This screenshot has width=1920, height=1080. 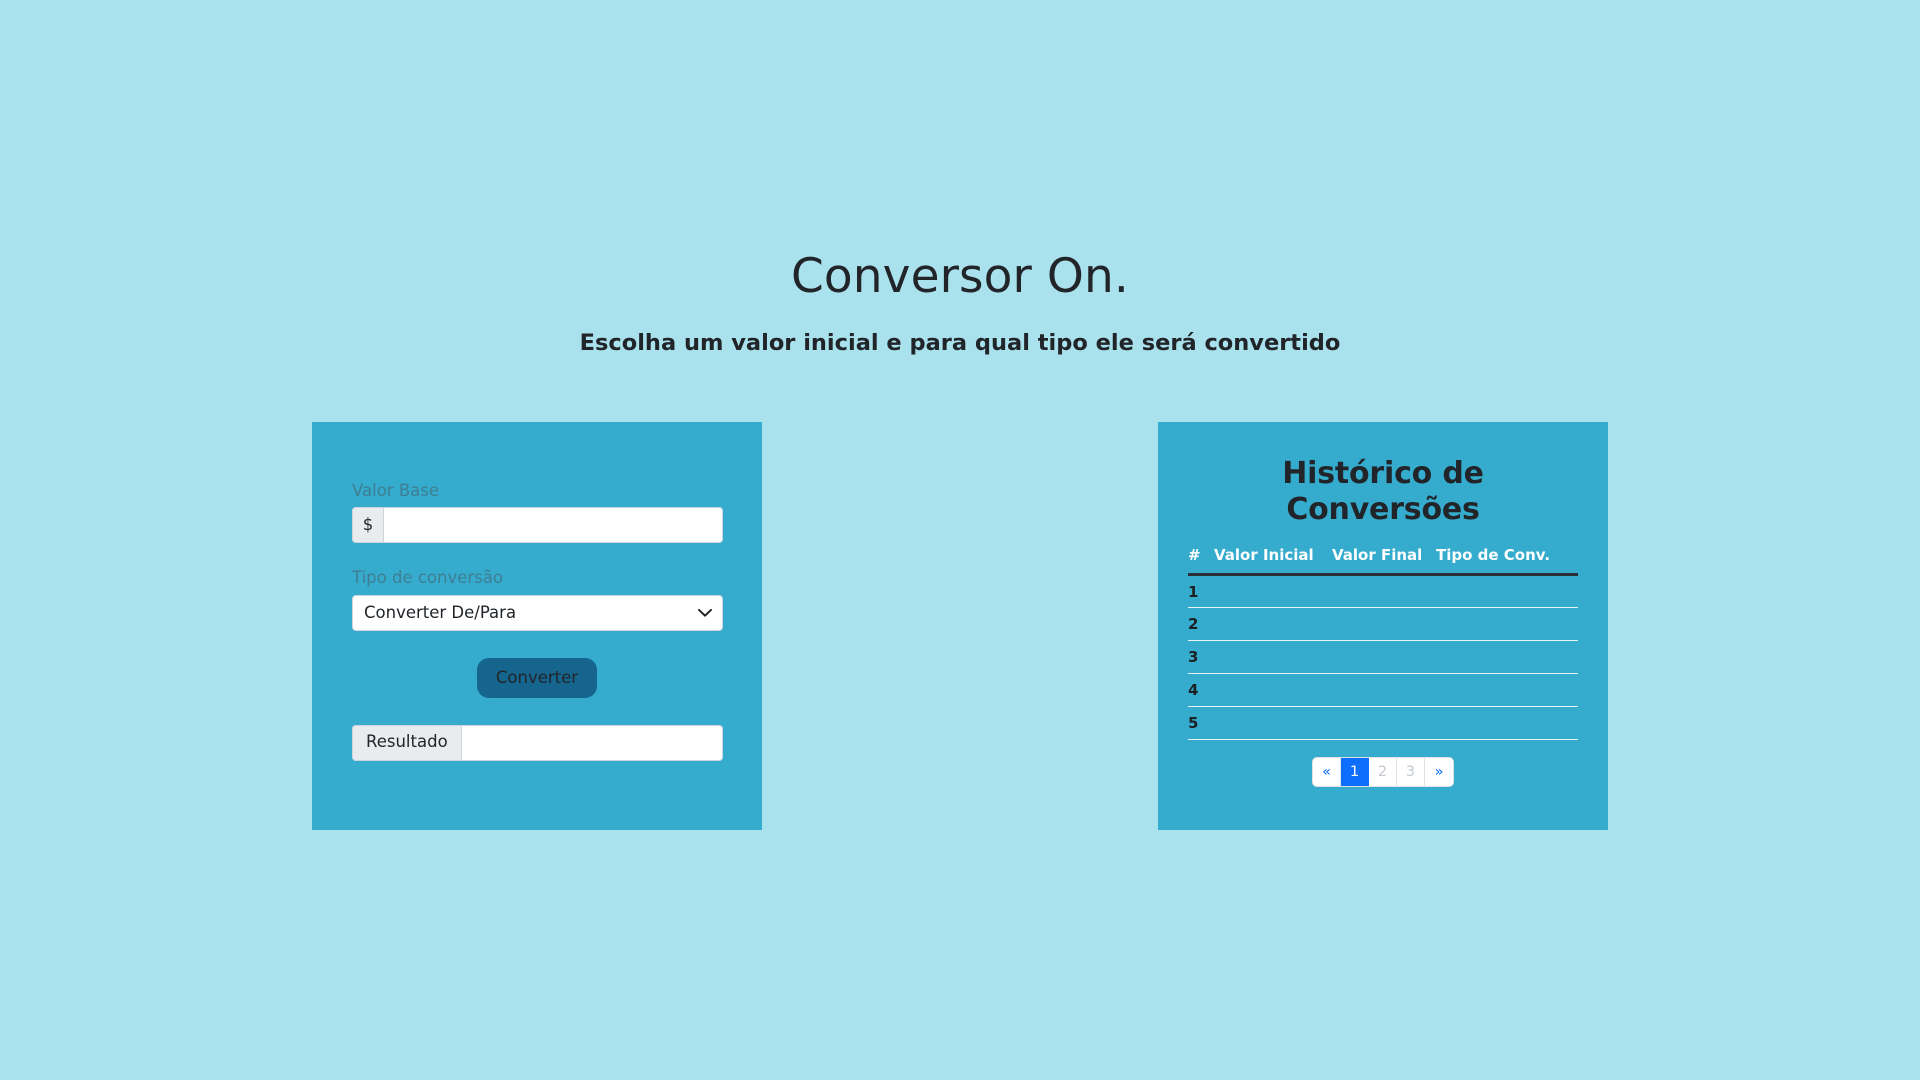 I want to click on result-input-group: Resultado, so click(x=537, y=742).